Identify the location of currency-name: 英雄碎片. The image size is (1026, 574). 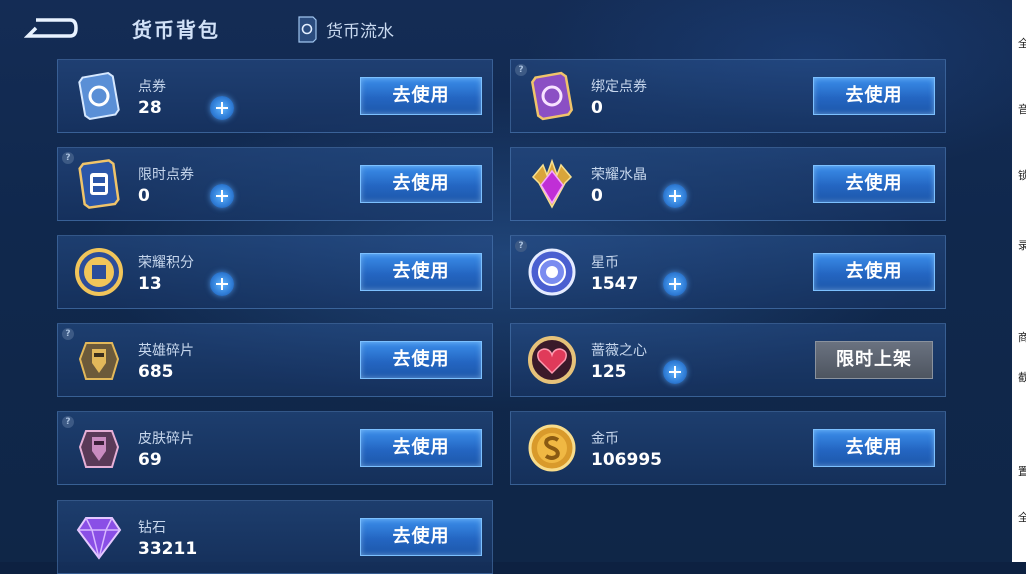
(166, 351).